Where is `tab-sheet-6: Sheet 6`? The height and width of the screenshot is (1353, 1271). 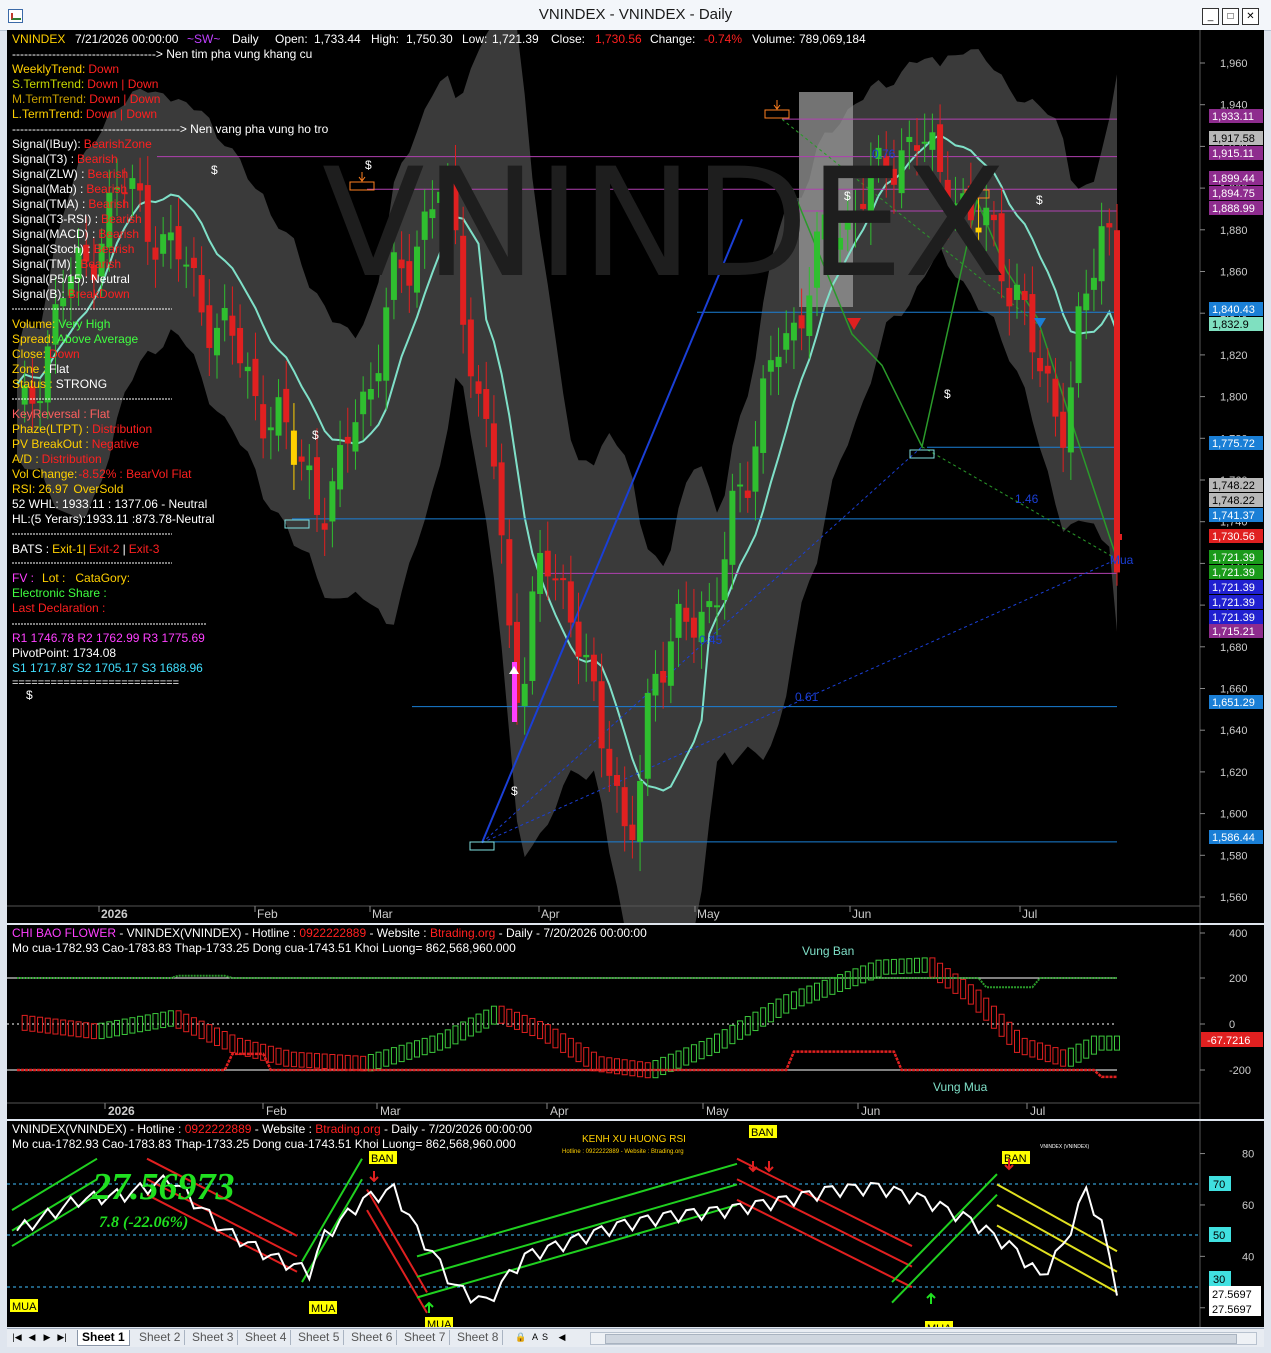
tab-sheet-6: Sheet 6 is located at coordinates (372, 1337).